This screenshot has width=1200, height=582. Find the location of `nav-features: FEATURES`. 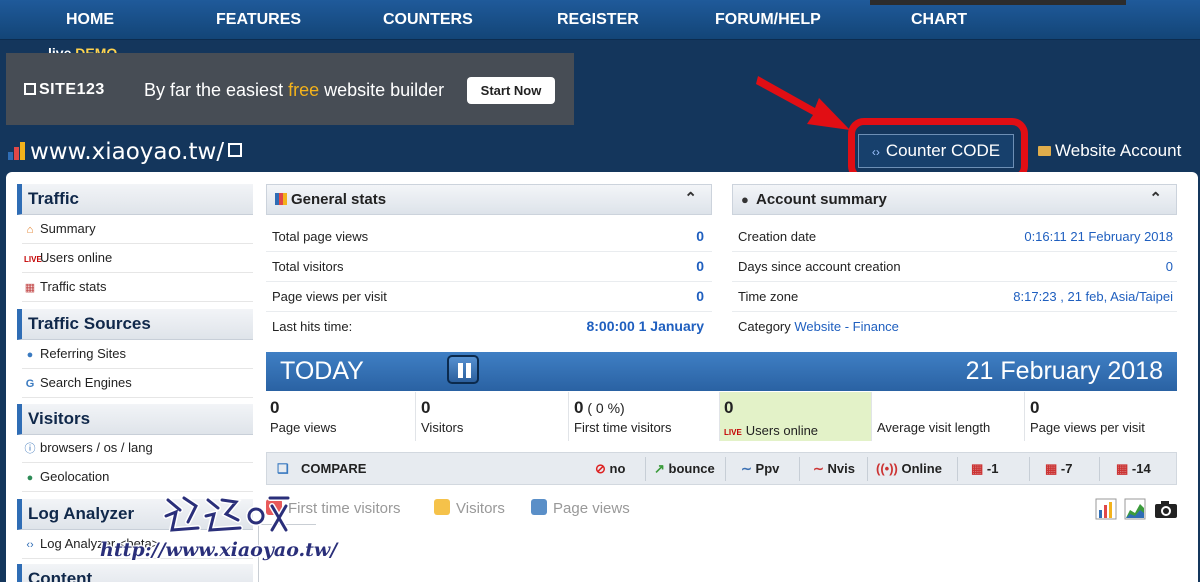

nav-features: FEATURES is located at coordinates (258, 20).